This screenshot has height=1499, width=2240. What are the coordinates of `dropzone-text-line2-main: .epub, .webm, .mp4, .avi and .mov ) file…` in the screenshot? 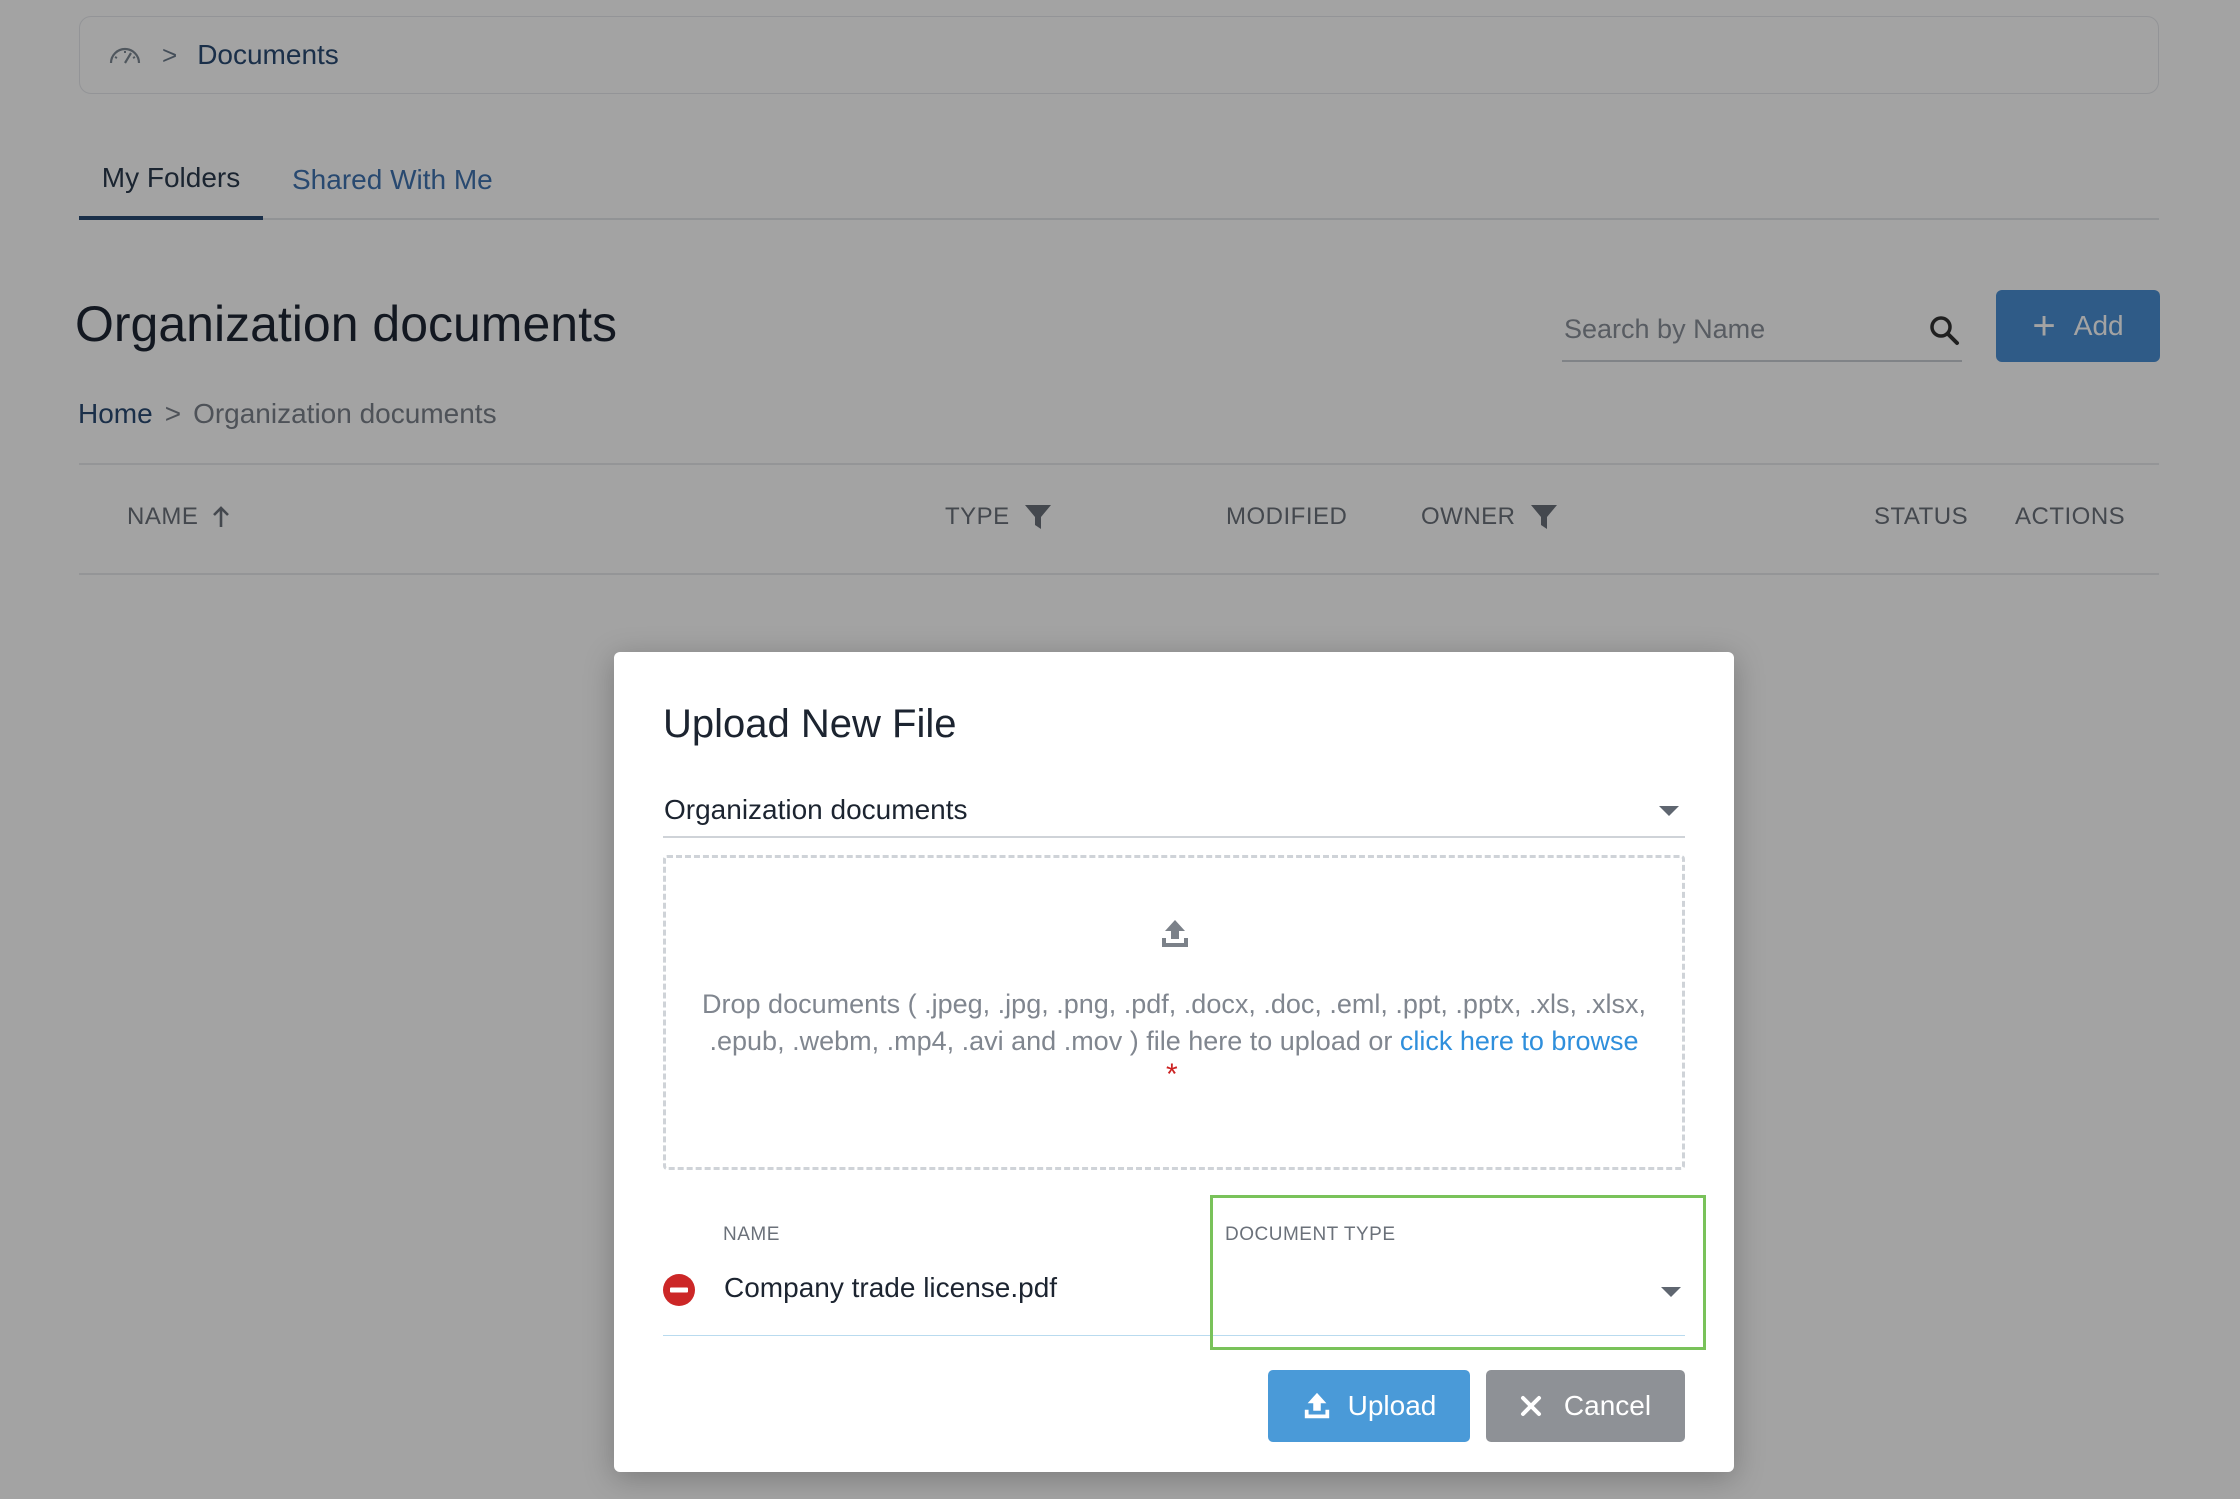 It's located at (1051, 1041).